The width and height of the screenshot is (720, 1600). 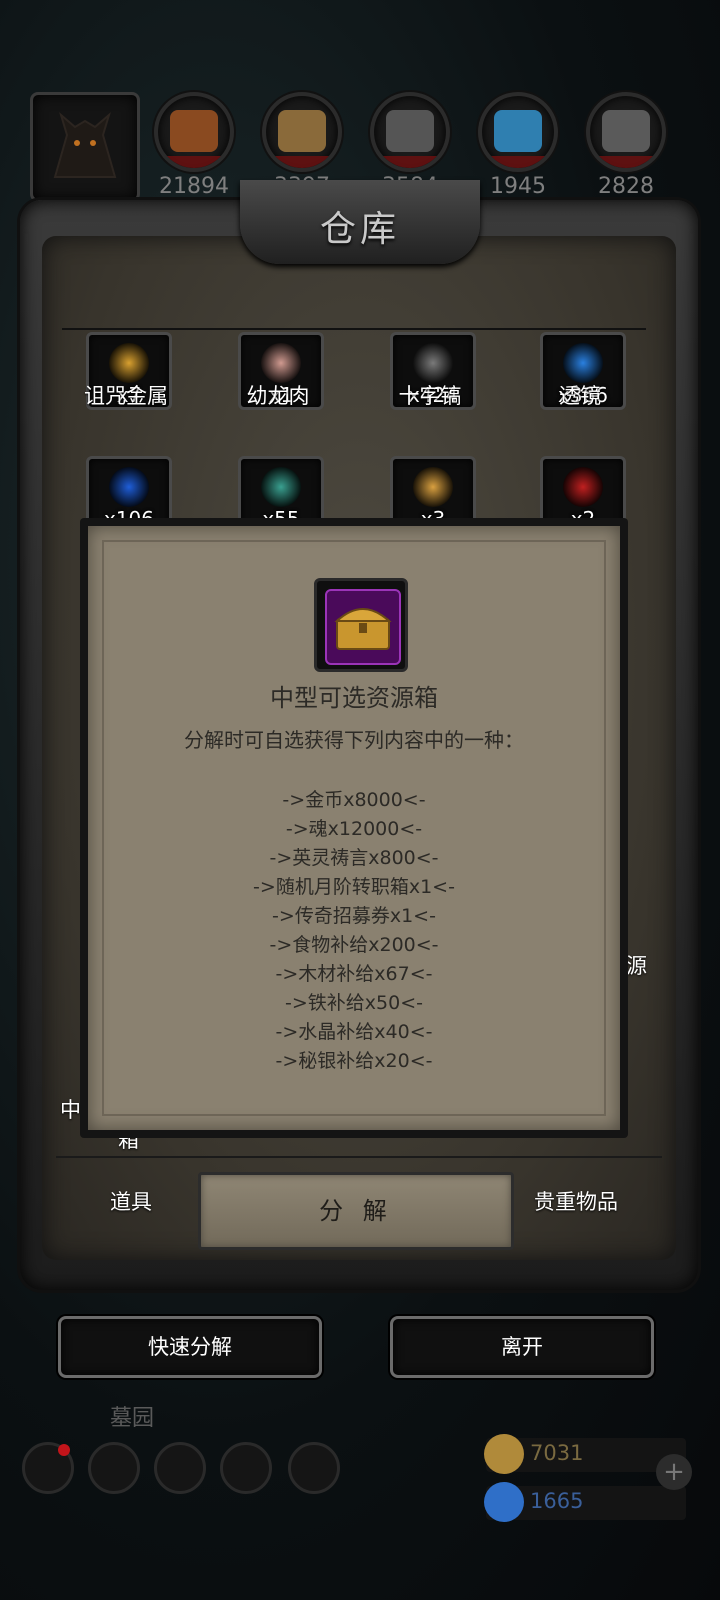 I want to click on iron-icon, so click(x=410, y=132).